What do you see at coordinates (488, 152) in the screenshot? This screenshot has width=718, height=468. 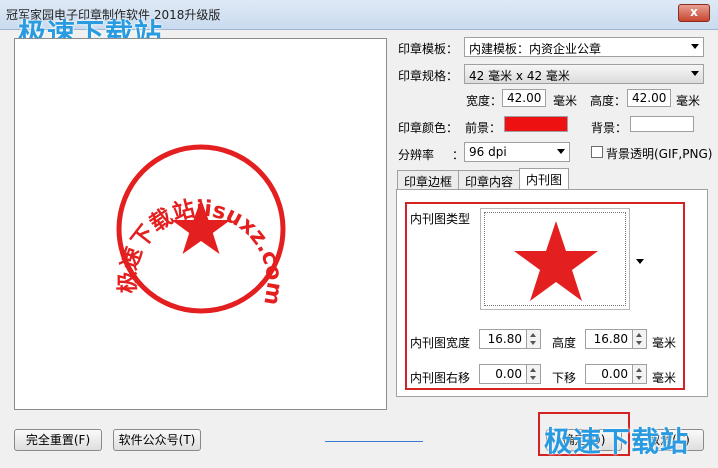 I see `resolution-value: 96 dpi` at bounding box center [488, 152].